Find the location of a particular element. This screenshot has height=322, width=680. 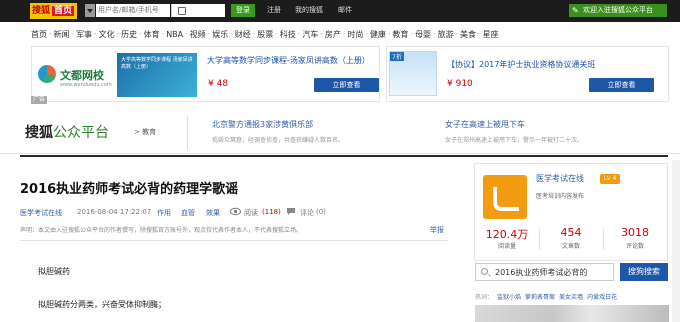

ad-image: 7折 is located at coordinates (413, 73).